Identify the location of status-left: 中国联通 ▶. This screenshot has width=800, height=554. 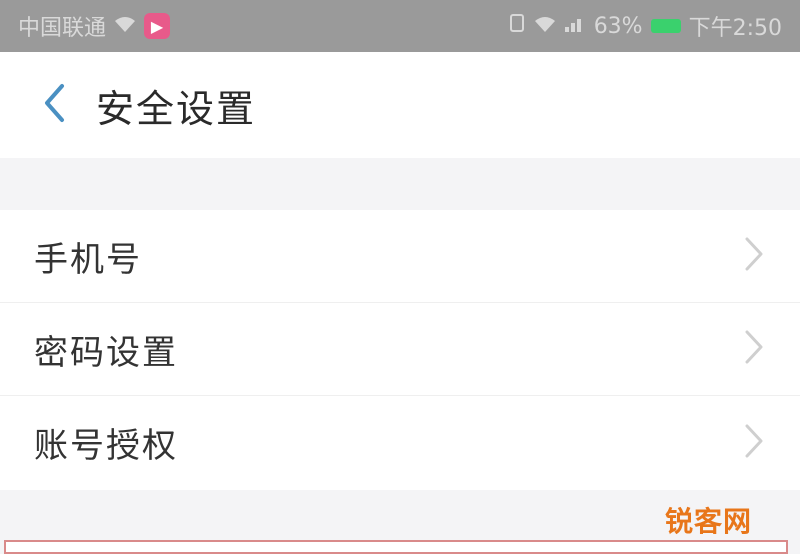
(94, 26).